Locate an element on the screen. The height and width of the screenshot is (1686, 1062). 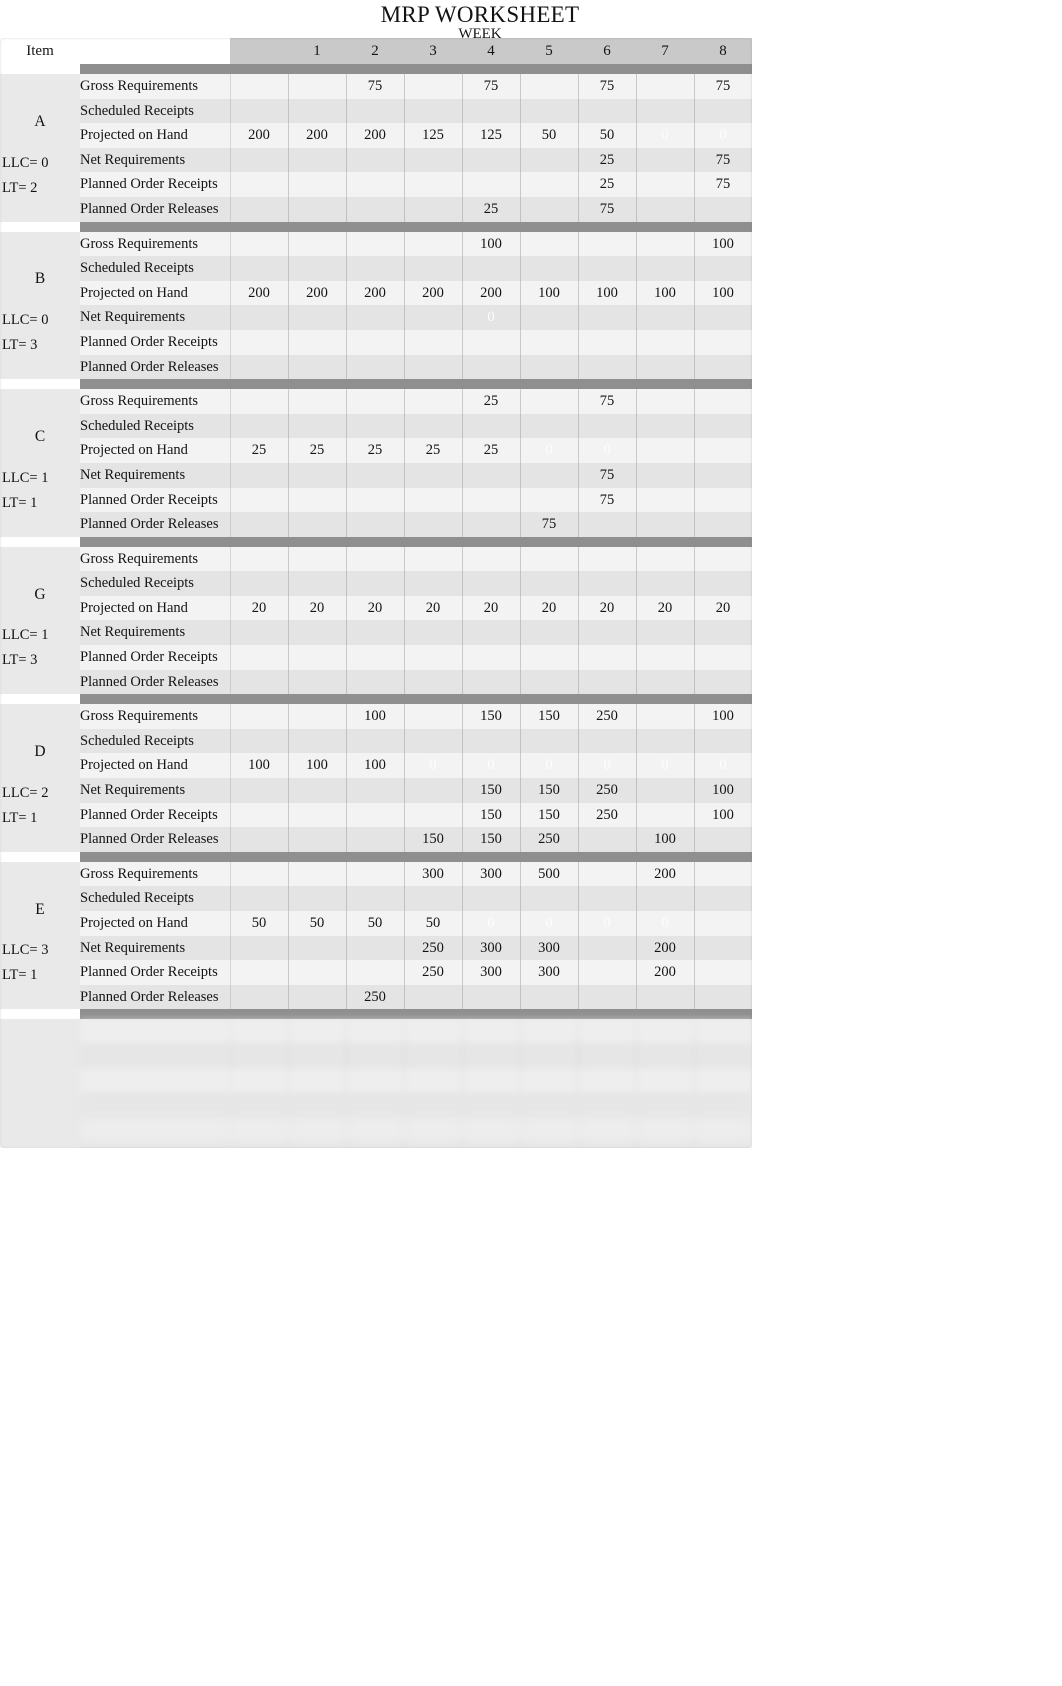
week-value-cell: 300 is located at coordinates (549, 948).